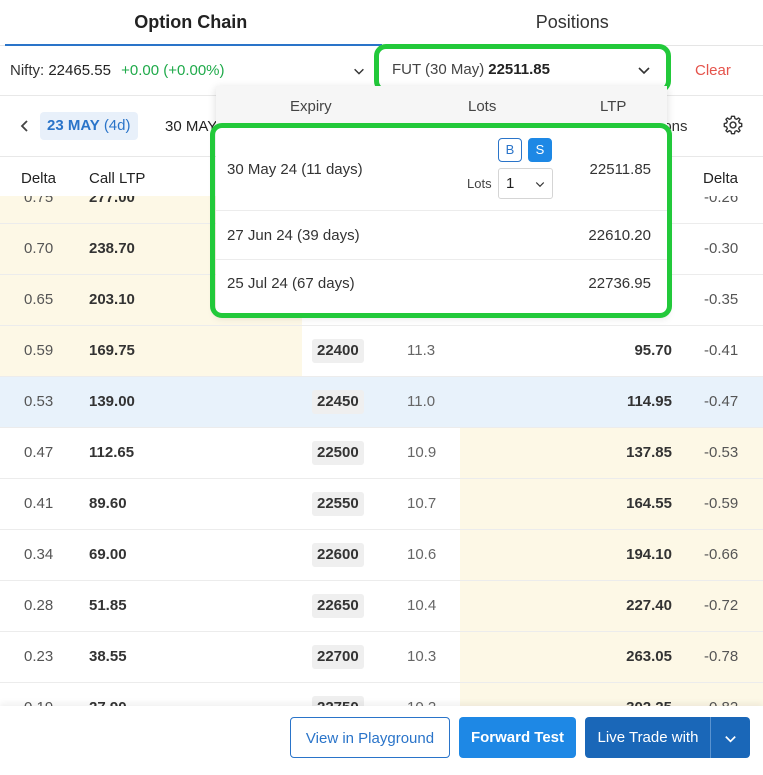 The width and height of the screenshot is (763, 775). What do you see at coordinates (517, 737) in the screenshot?
I see `forward-test-button: Forward Test` at bounding box center [517, 737].